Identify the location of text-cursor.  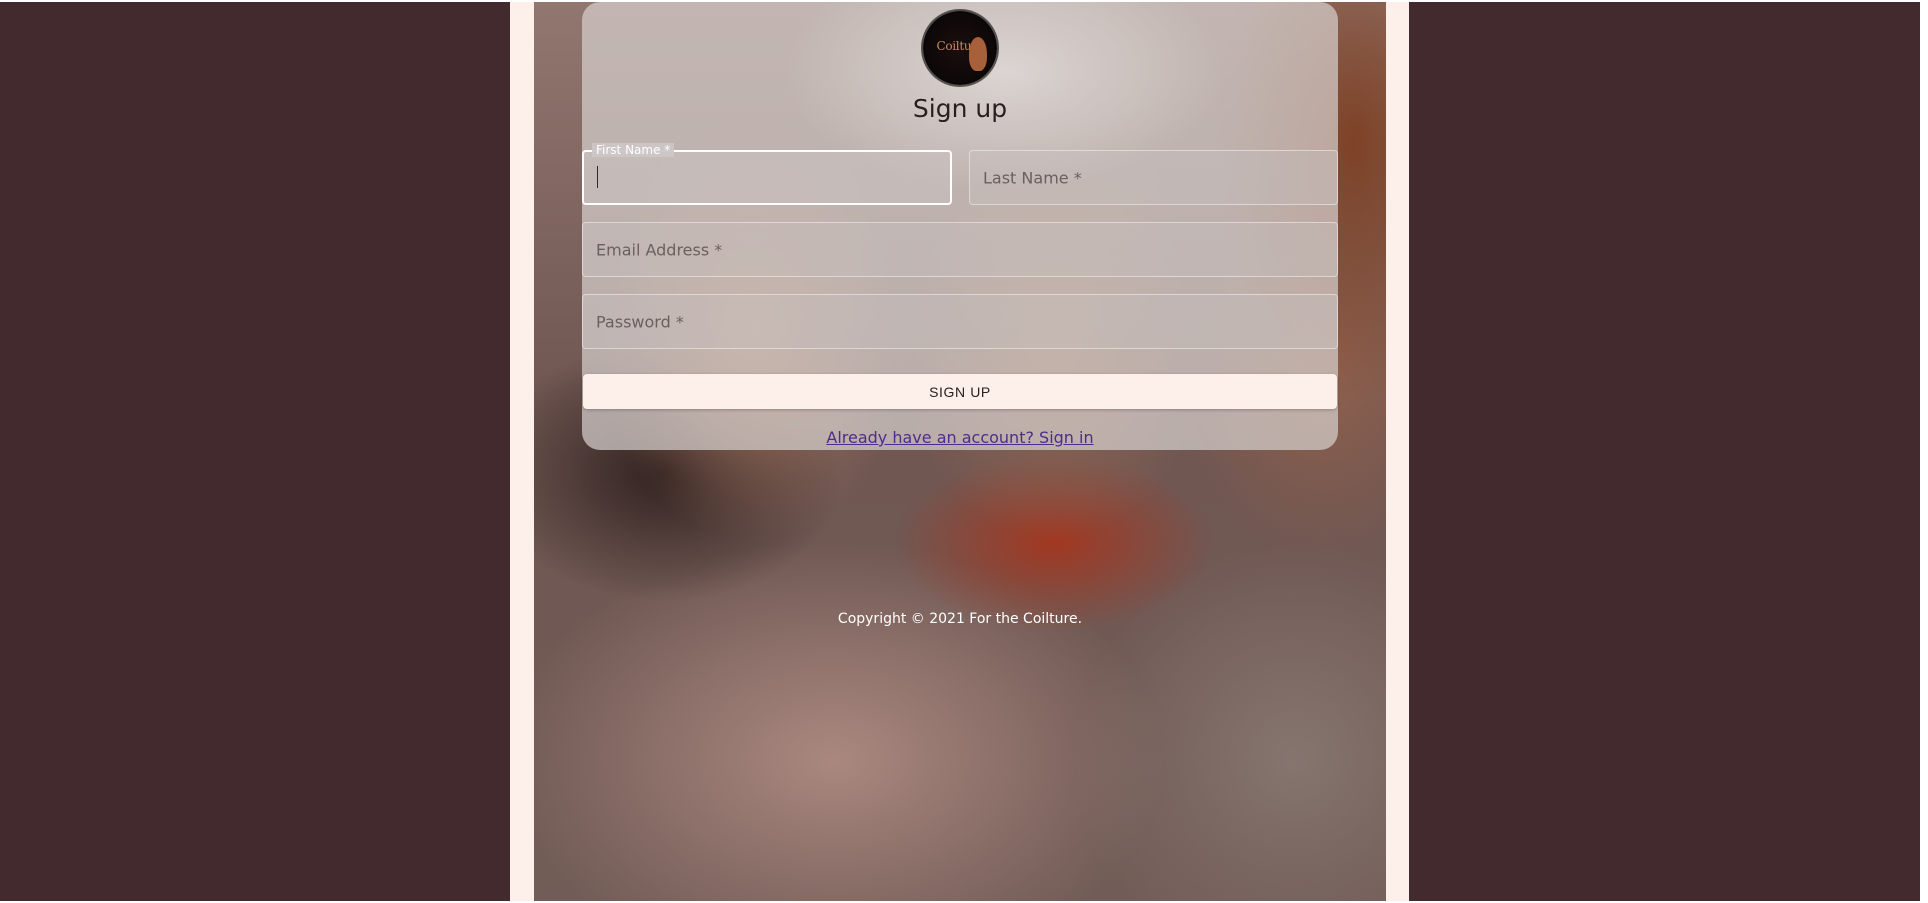
(597, 177).